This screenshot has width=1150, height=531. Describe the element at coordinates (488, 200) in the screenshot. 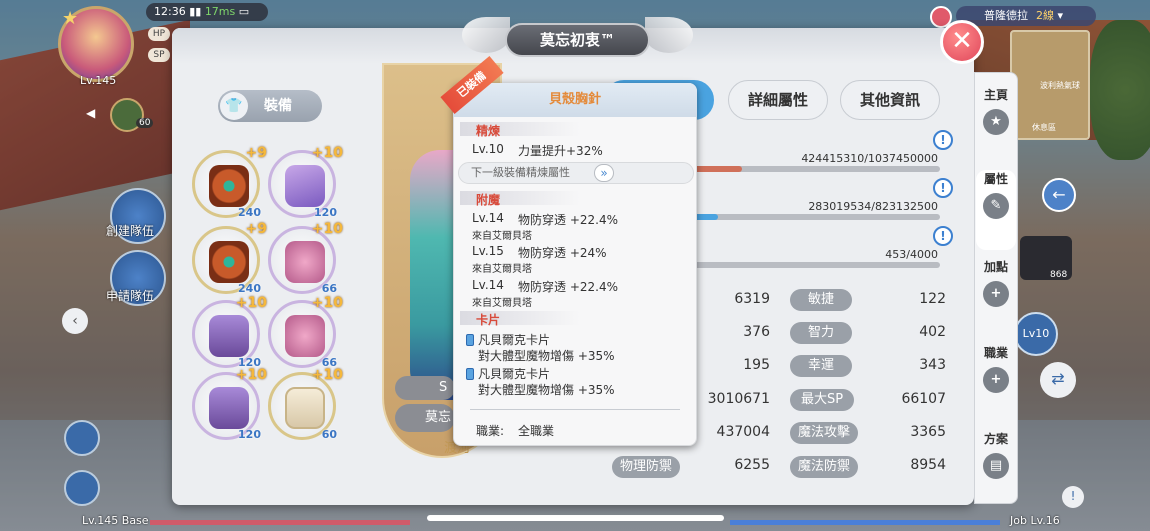

I see `enchant-section-title: 附魔` at that location.